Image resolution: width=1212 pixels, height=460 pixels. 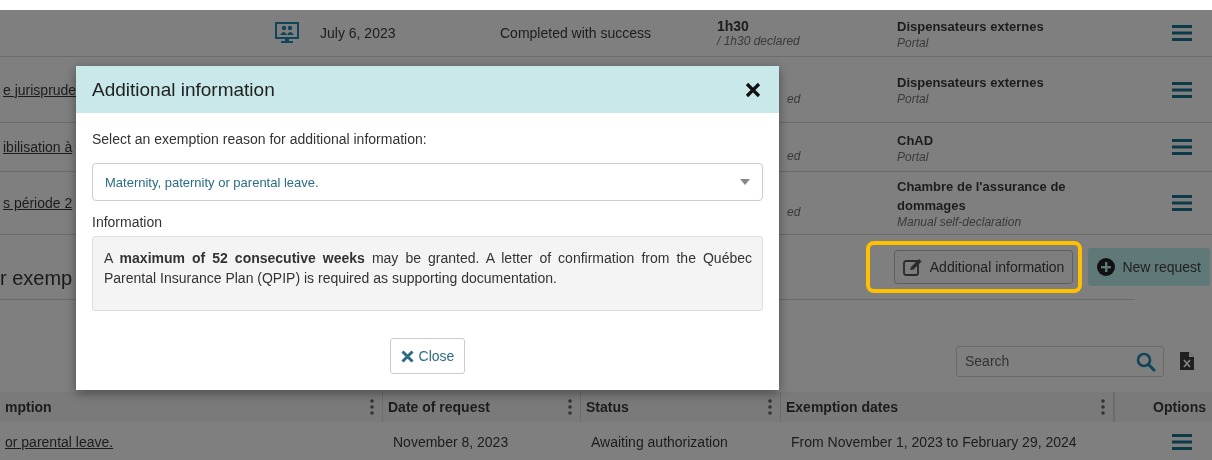 I want to click on search-icon, so click(x=1146, y=361).